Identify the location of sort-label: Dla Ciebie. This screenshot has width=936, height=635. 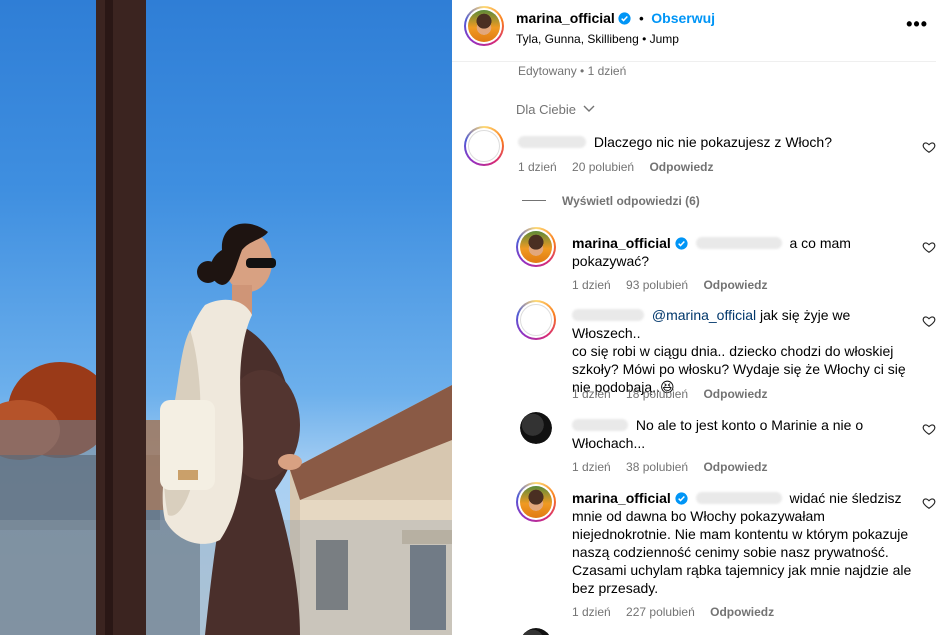
(546, 109).